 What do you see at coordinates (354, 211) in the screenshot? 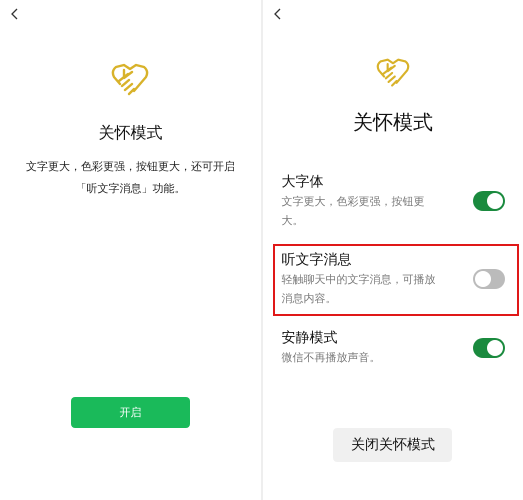
I see `option-description: 文字更大，色彩更强，按钮更大。` at bounding box center [354, 211].